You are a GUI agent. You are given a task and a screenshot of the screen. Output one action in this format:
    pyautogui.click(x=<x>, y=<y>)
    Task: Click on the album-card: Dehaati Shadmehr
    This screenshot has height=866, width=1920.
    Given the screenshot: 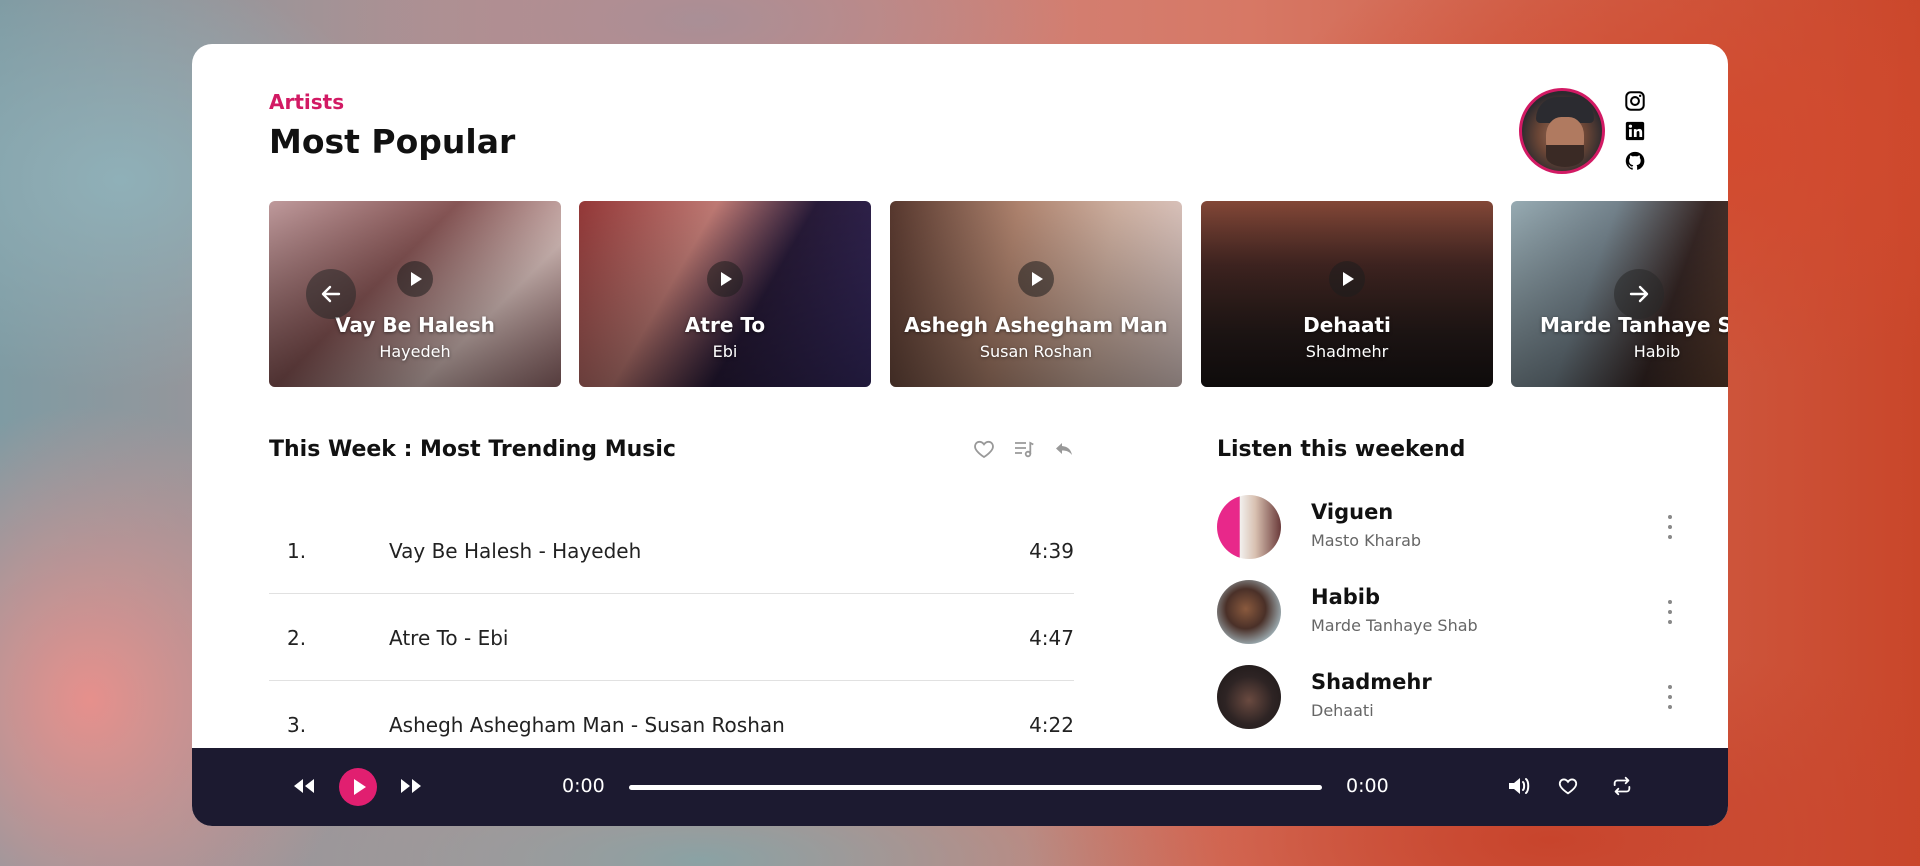 What is the action you would take?
    pyautogui.click(x=1347, y=294)
    